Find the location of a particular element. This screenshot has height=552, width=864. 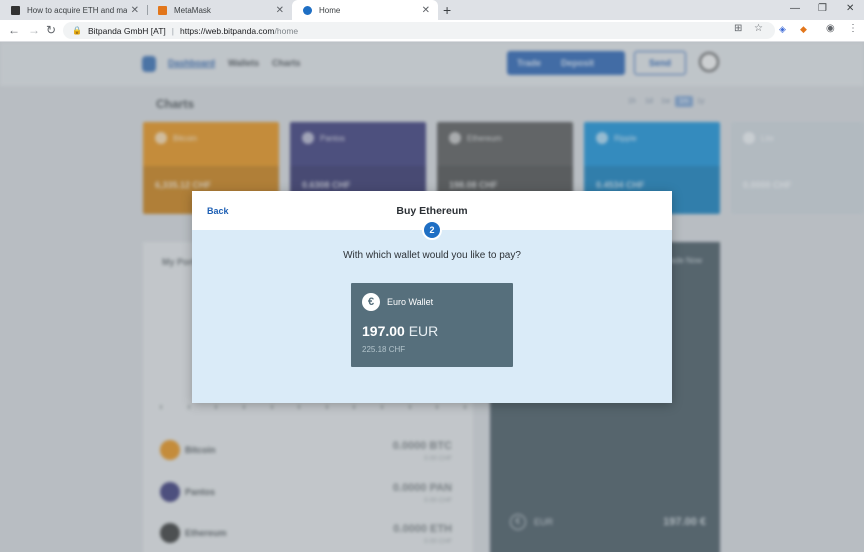

profile-icon: ◉ is located at coordinates (830, 28).